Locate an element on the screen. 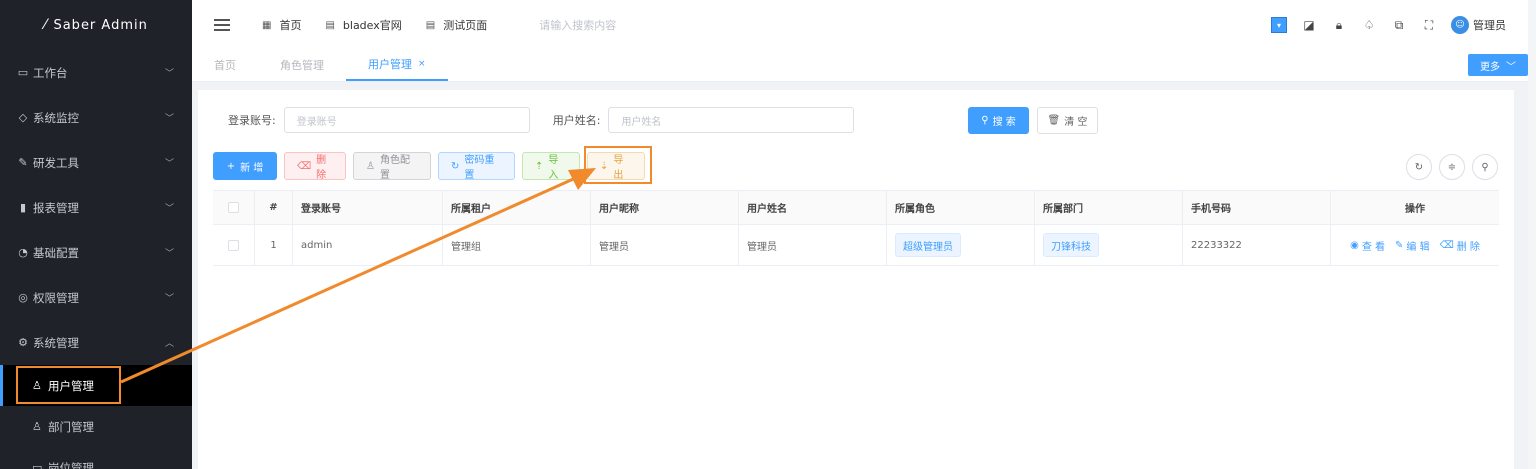 This screenshot has width=1536, height=469. bar-chart-icon: ▮ is located at coordinates (23, 207).